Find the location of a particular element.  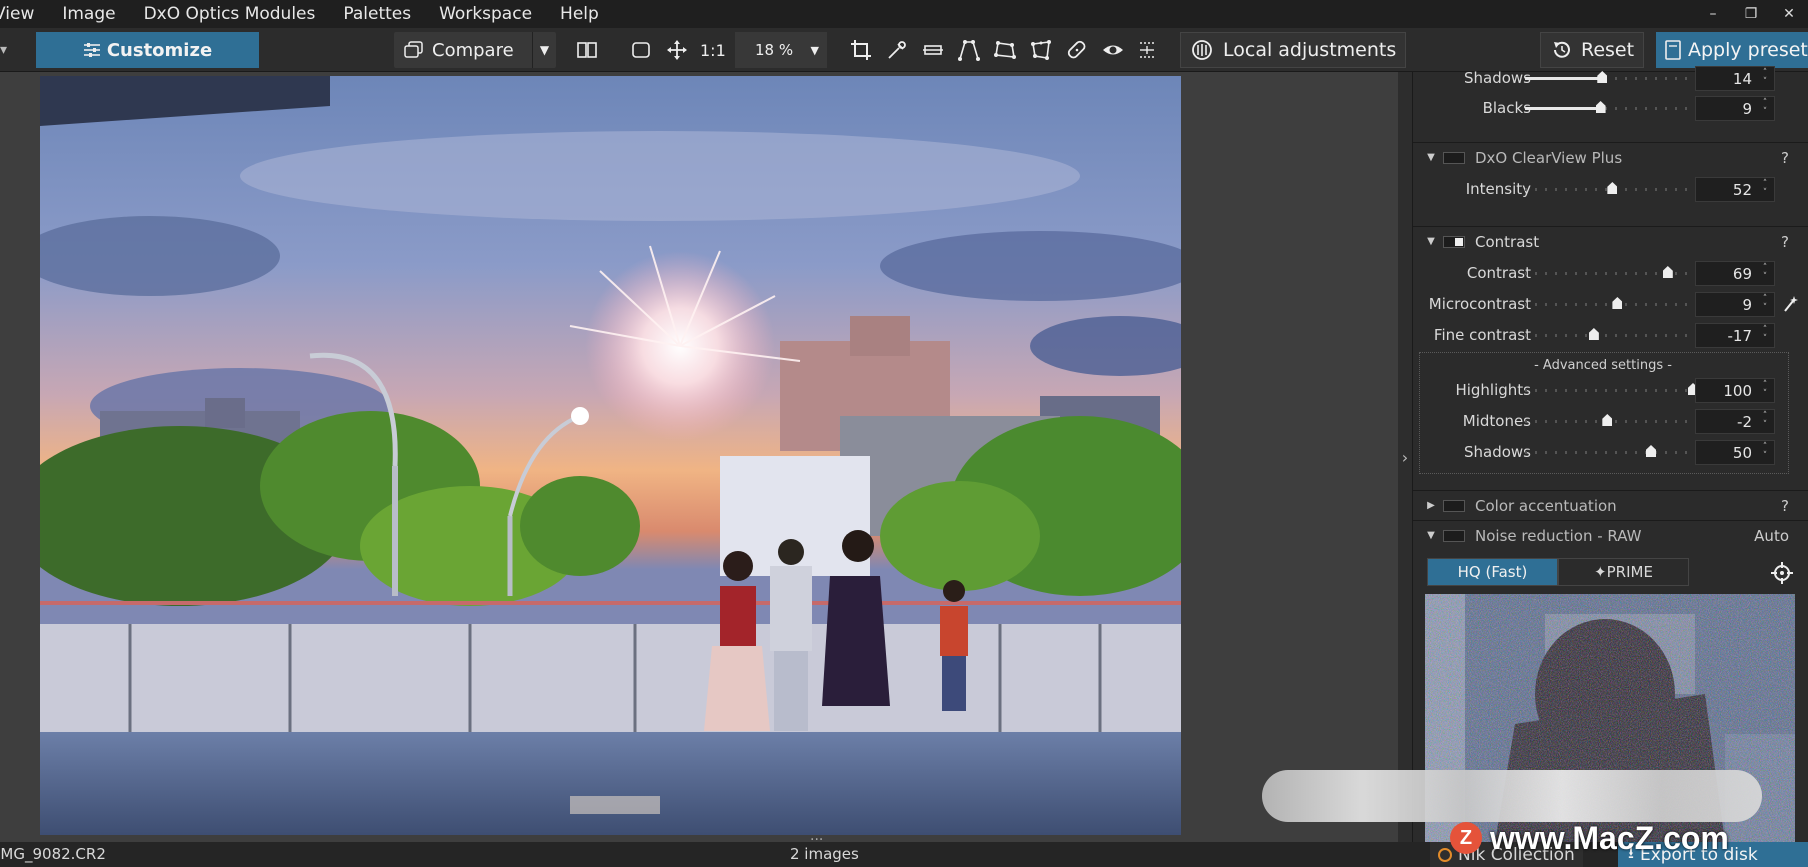

contrast-section-header: ▼ Contrast ? is located at coordinates (1610, 241).